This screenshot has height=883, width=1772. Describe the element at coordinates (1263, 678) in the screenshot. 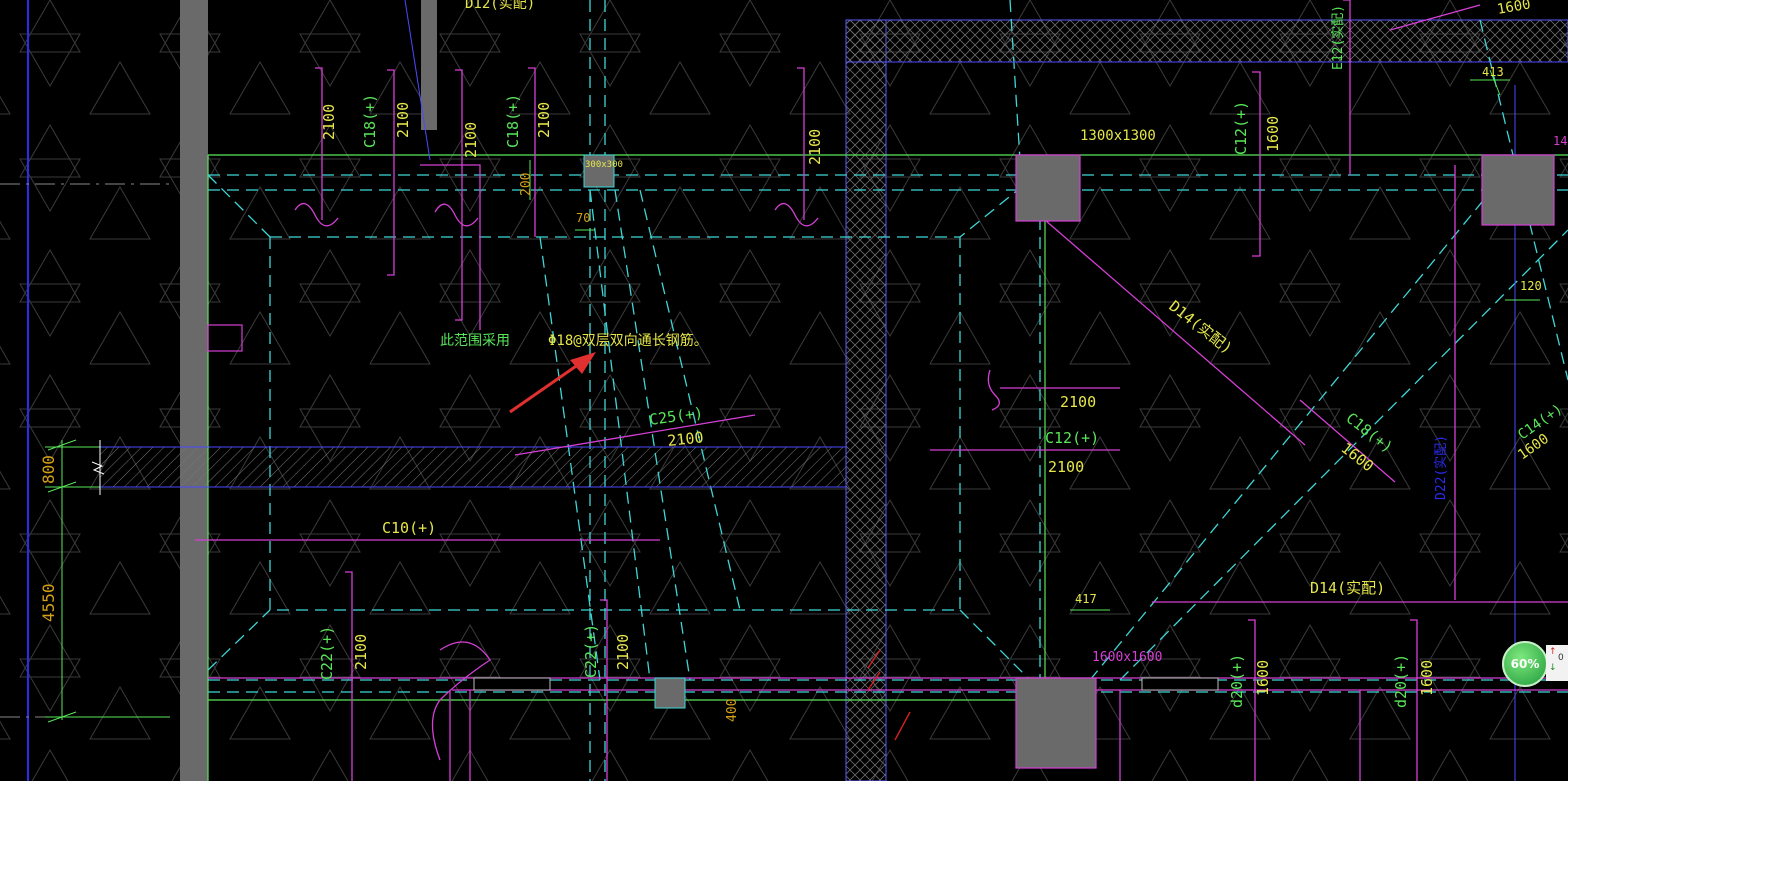

I see `label-1600-d20a: 1600` at that location.